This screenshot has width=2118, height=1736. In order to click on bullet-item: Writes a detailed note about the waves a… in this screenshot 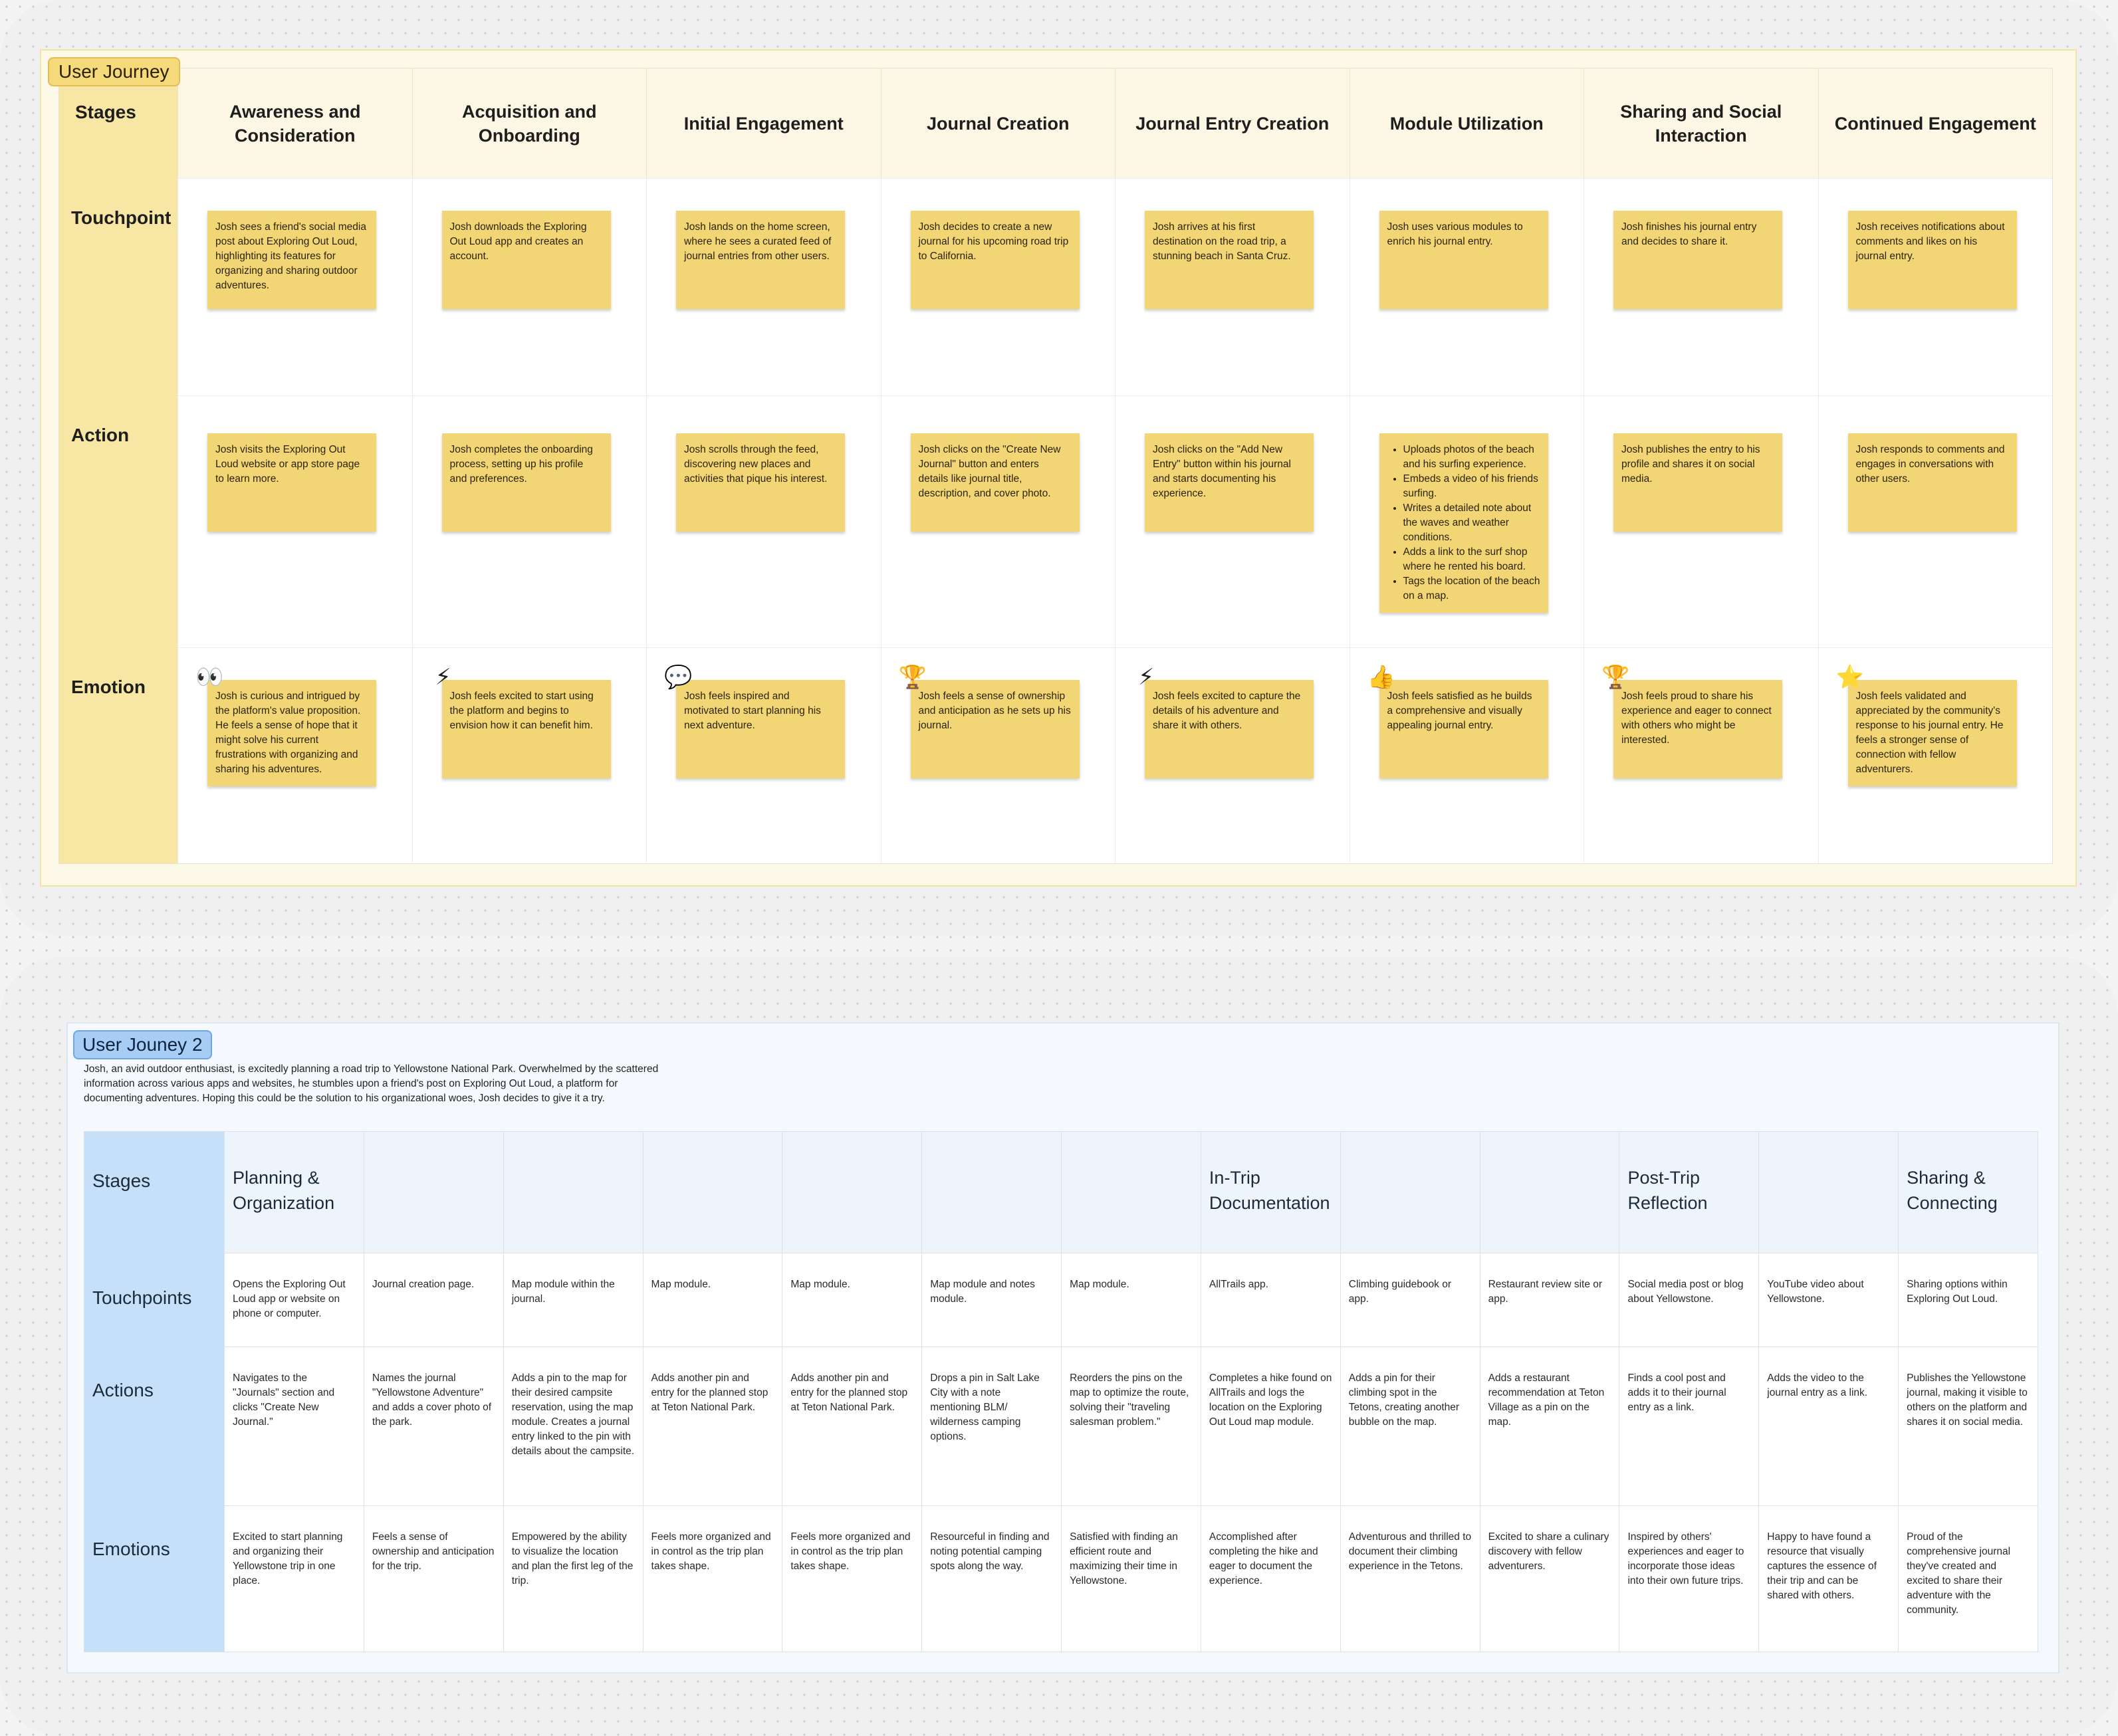, I will do `click(1471, 523)`.